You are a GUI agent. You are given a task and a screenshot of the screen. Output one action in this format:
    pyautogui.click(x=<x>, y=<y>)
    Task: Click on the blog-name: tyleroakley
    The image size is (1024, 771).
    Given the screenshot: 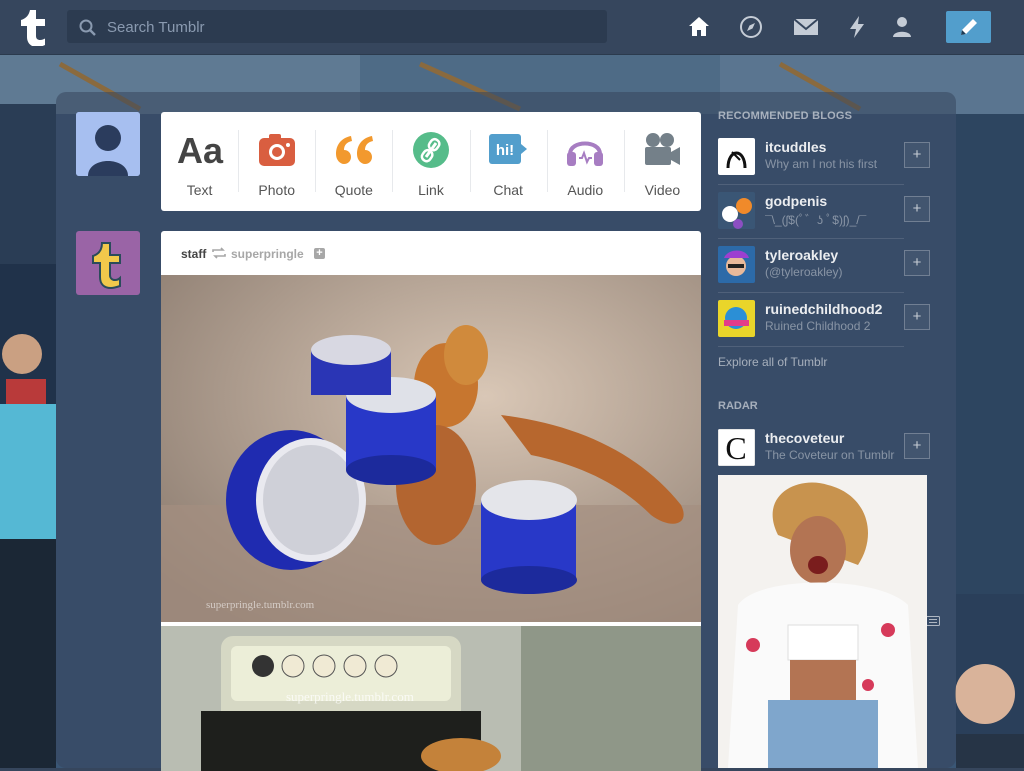 What is the action you would take?
    pyautogui.click(x=801, y=255)
    